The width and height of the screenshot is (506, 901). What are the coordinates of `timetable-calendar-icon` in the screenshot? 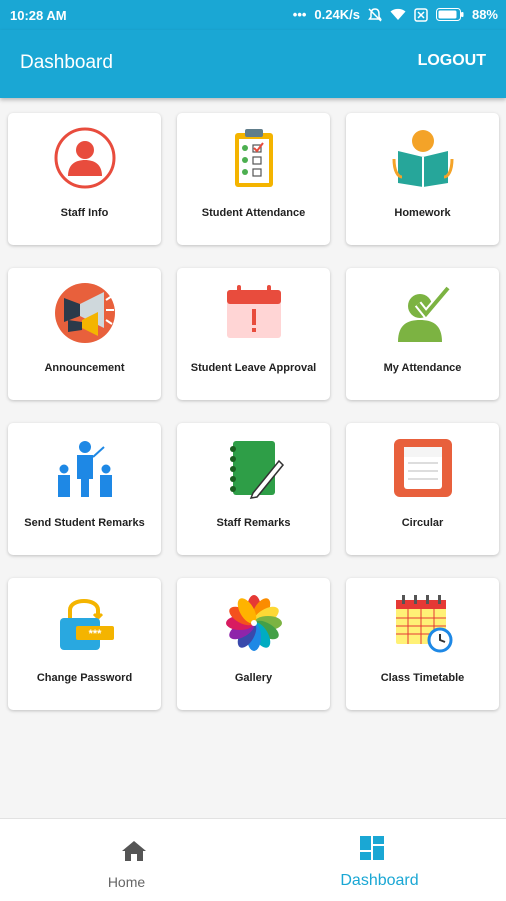 It's located at (424, 624).